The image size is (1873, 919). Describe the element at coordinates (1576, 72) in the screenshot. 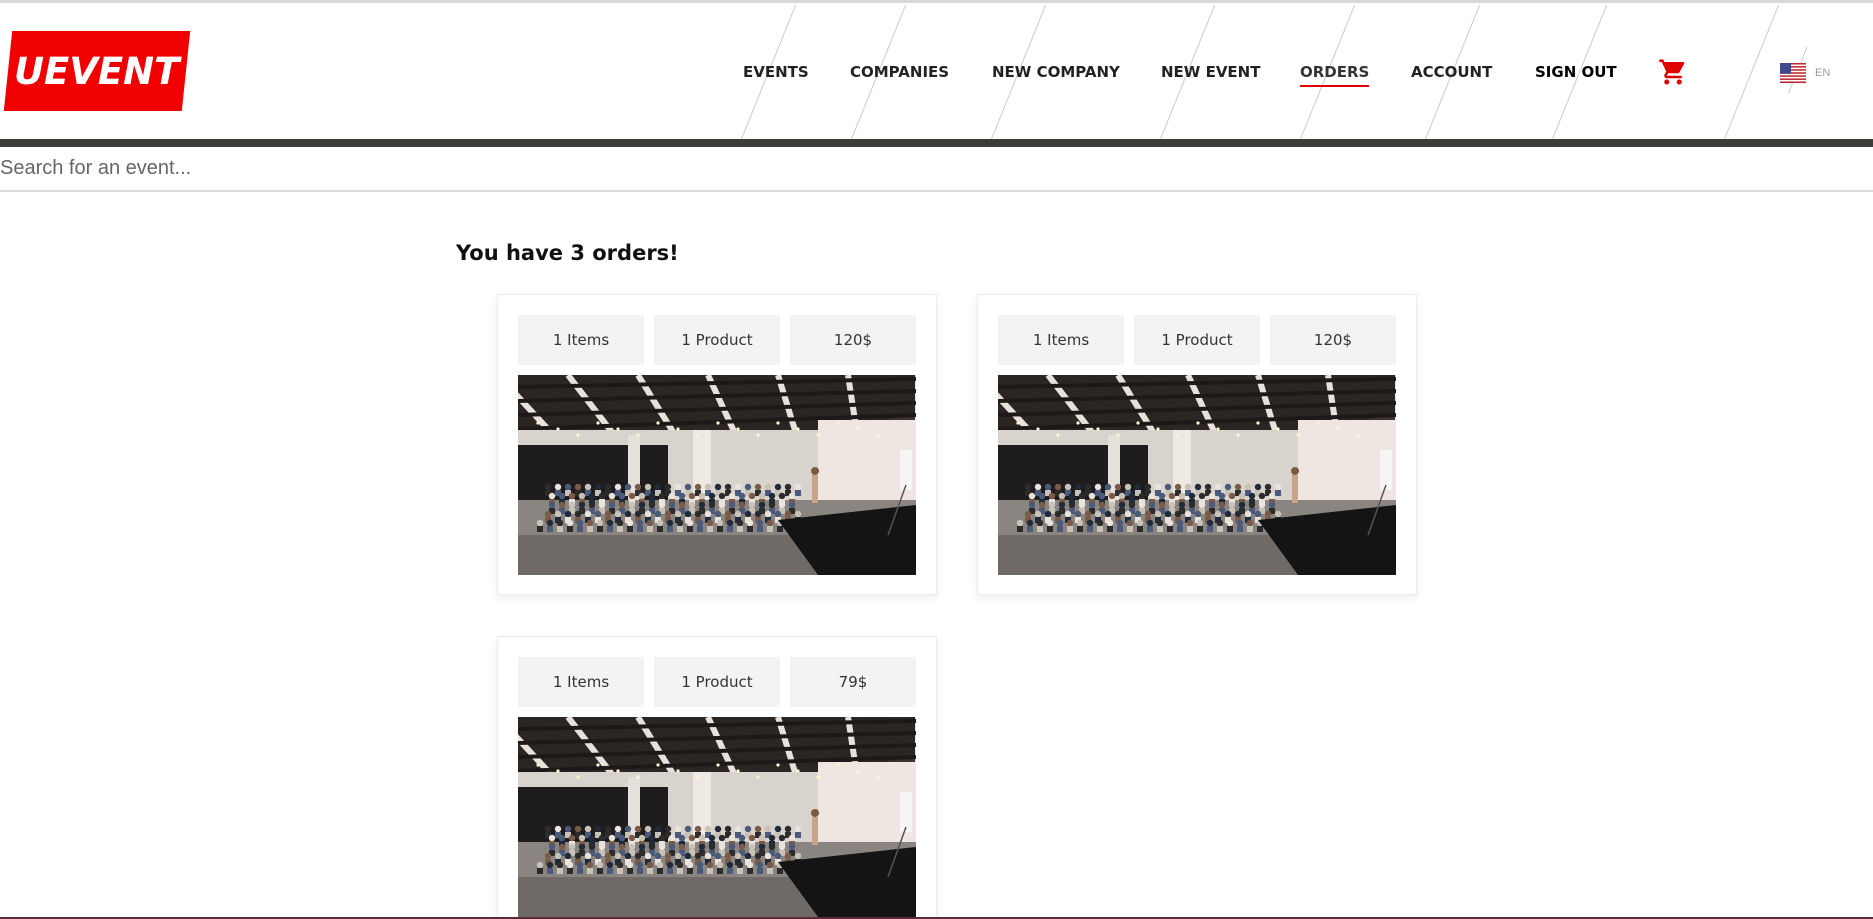

I see `nav-sign-out: SIGN OUT` at that location.